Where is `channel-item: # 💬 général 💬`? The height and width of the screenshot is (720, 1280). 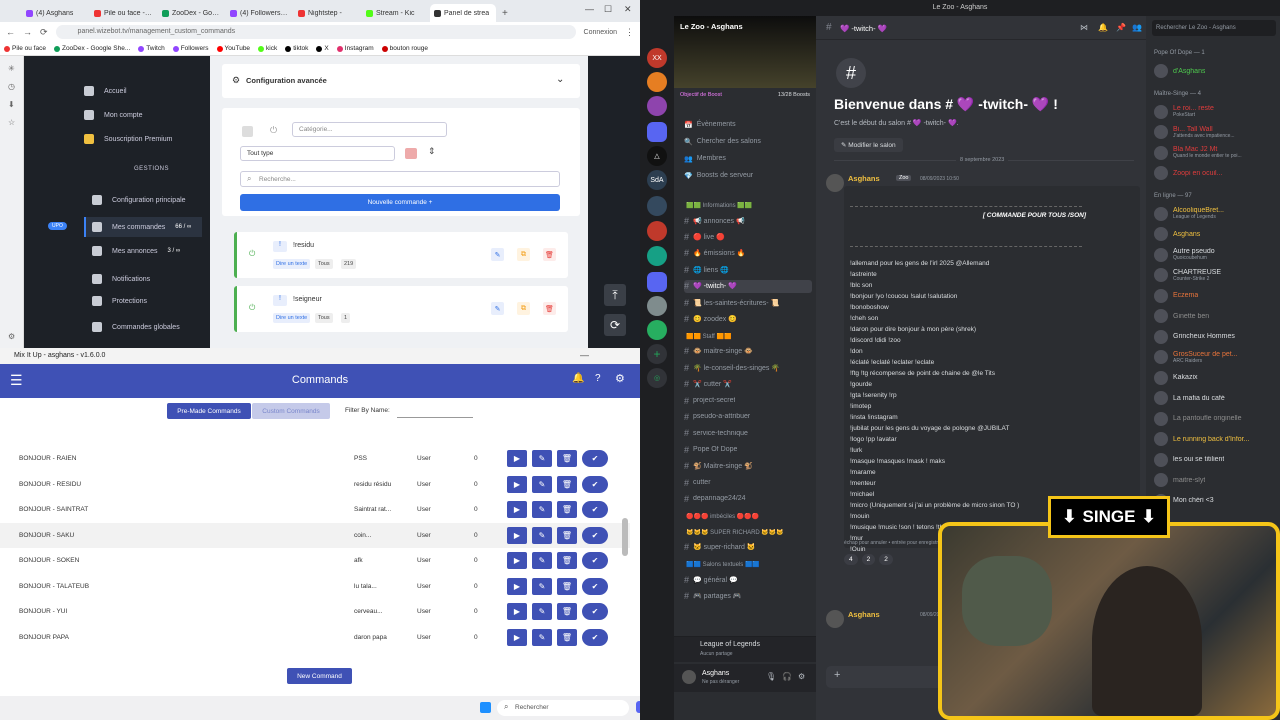
channel-item: # 💬 général 💬 is located at coordinates (748, 579).